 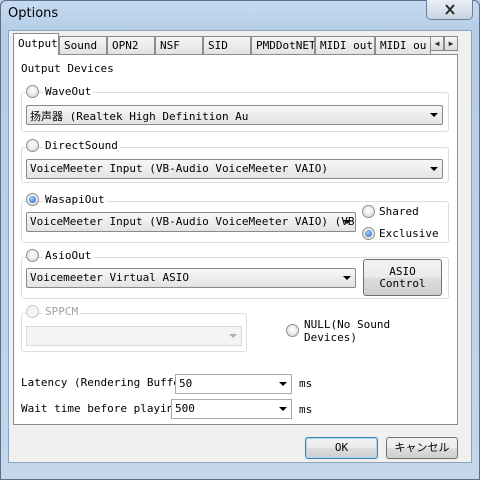 What do you see at coordinates (368, 233) in the screenshot?
I see `wasapi-exclusive-radio` at bounding box center [368, 233].